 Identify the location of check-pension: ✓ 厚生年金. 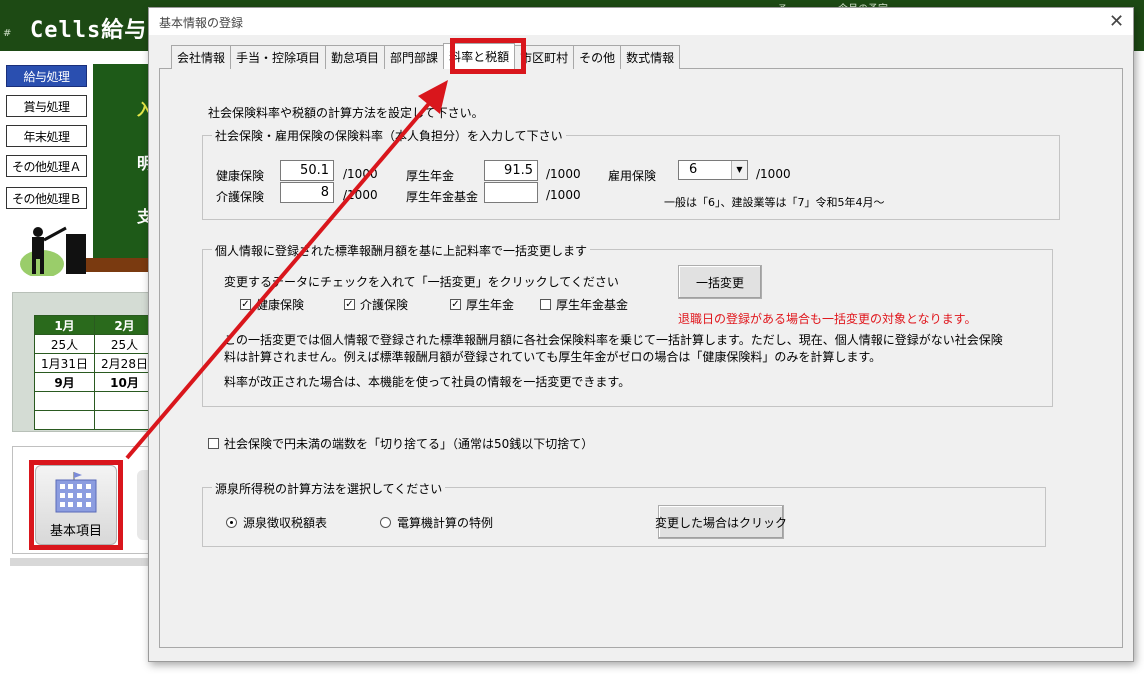
(482, 304).